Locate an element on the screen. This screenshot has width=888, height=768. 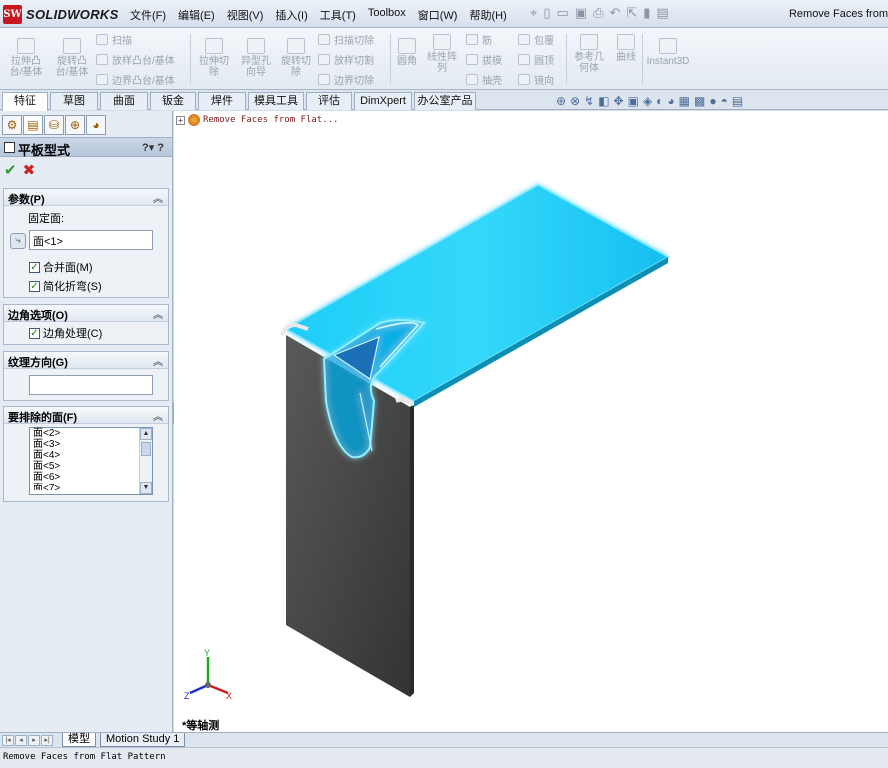
revolve-boss-button: 旋转凸 台/基体 is located at coordinates (72, 58).